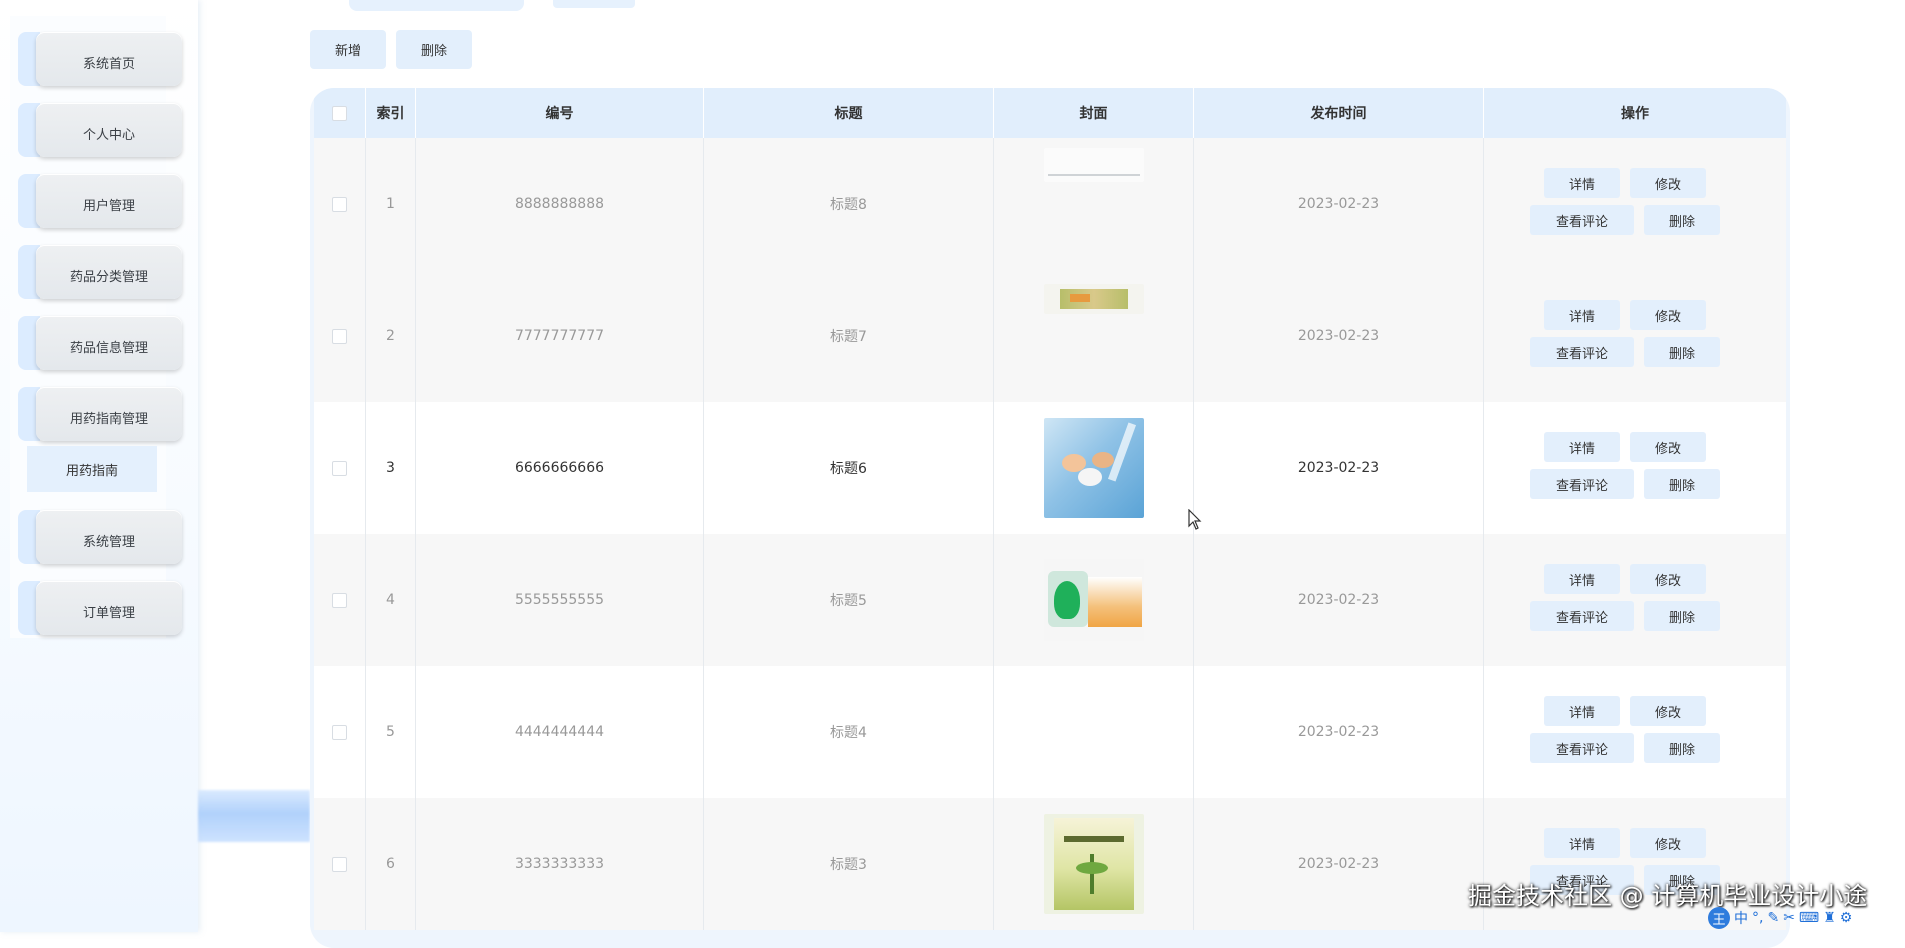 The image size is (1905, 948). Describe the element at coordinates (849, 468) in the screenshot. I see `row-title: 标题6` at that location.